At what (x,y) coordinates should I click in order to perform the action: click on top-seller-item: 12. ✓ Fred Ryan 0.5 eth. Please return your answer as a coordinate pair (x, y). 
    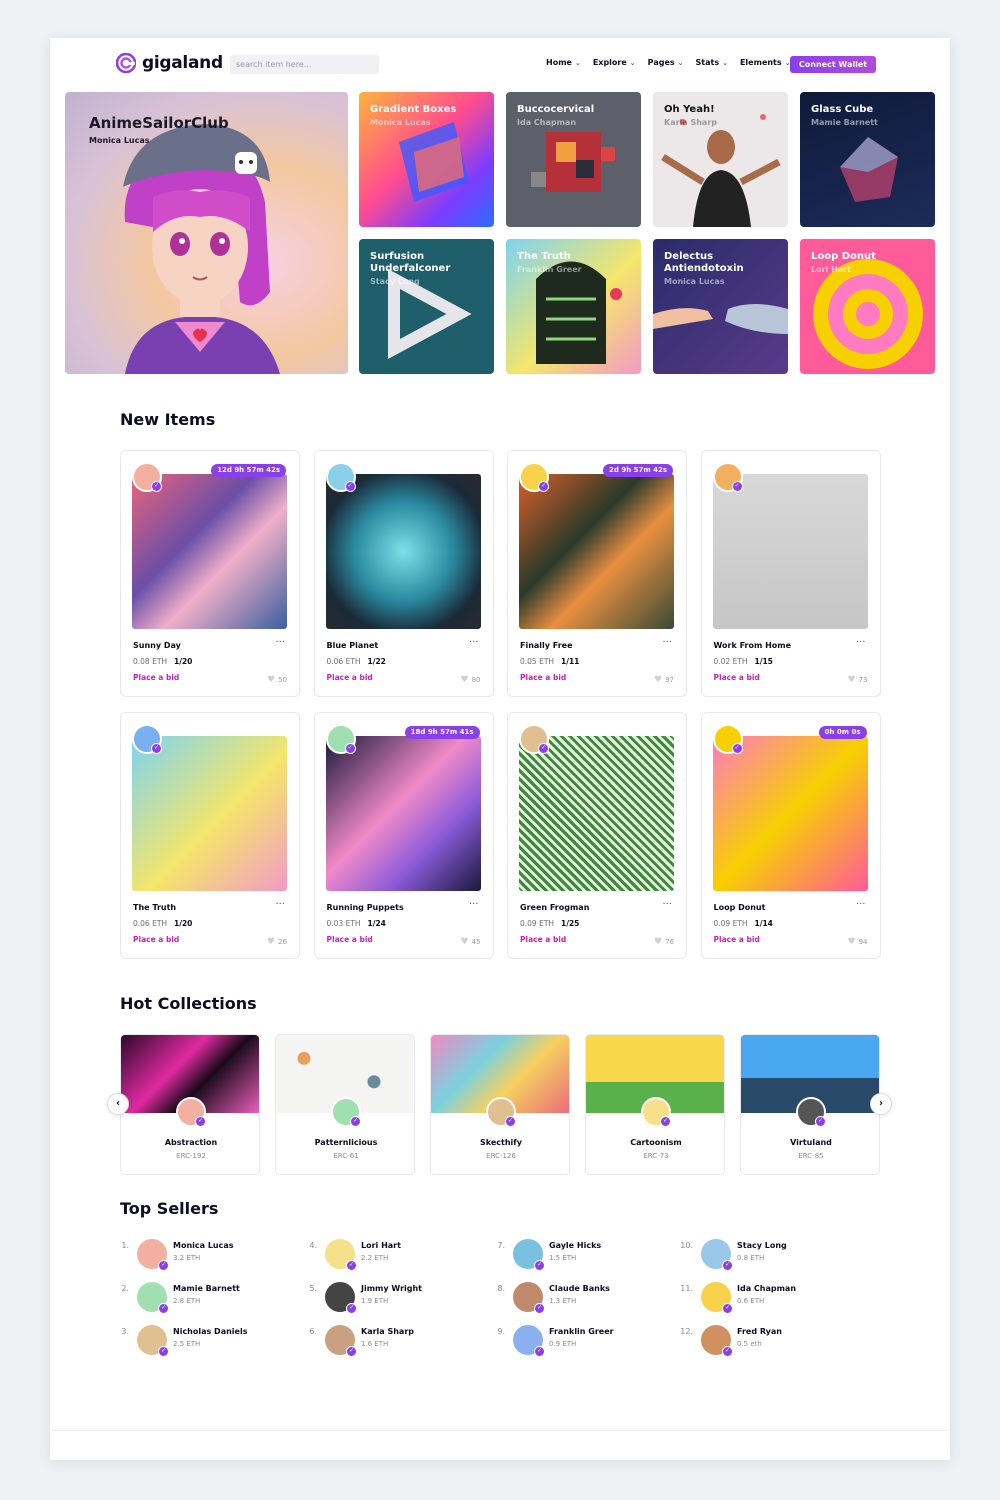
    Looking at the image, I should click on (769, 1341).